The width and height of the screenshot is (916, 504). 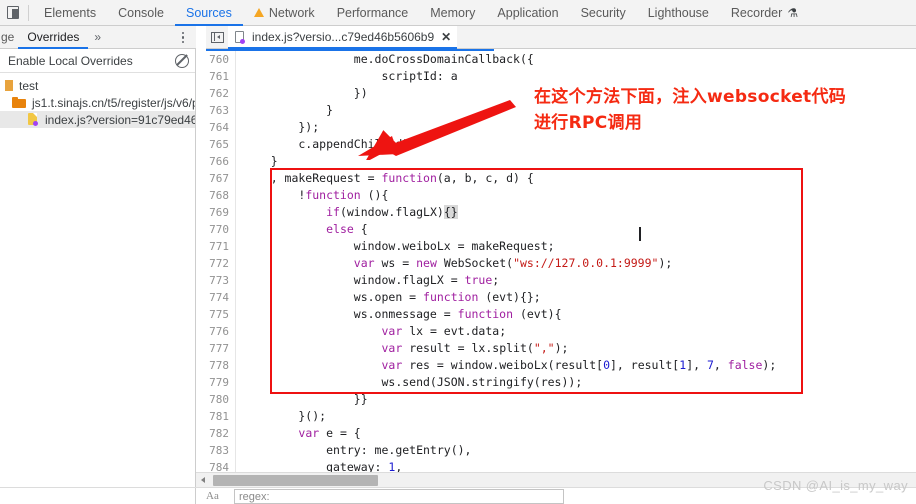 What do you see at coordinates (216, 433) in the screenshot?
I see `line-number: 782` at bounding box center [216, 433].